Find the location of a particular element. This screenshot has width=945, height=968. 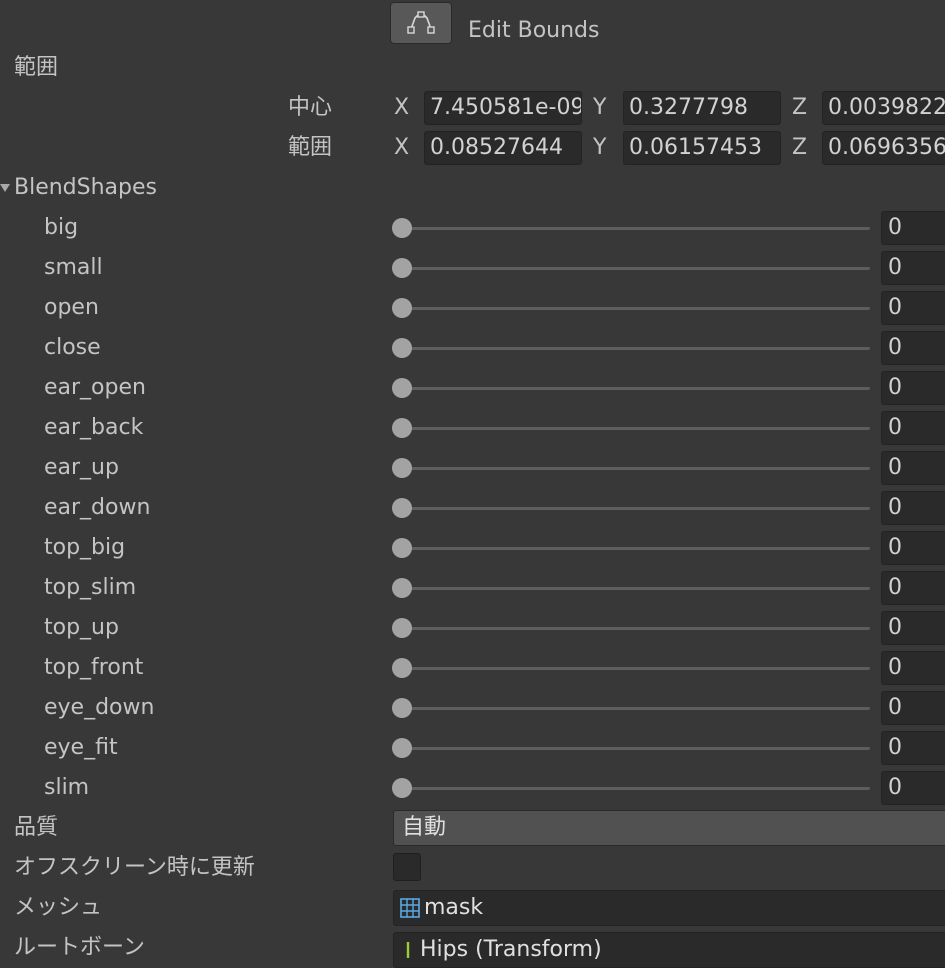

blendshape-label: small is located at coordinates (73, 267).